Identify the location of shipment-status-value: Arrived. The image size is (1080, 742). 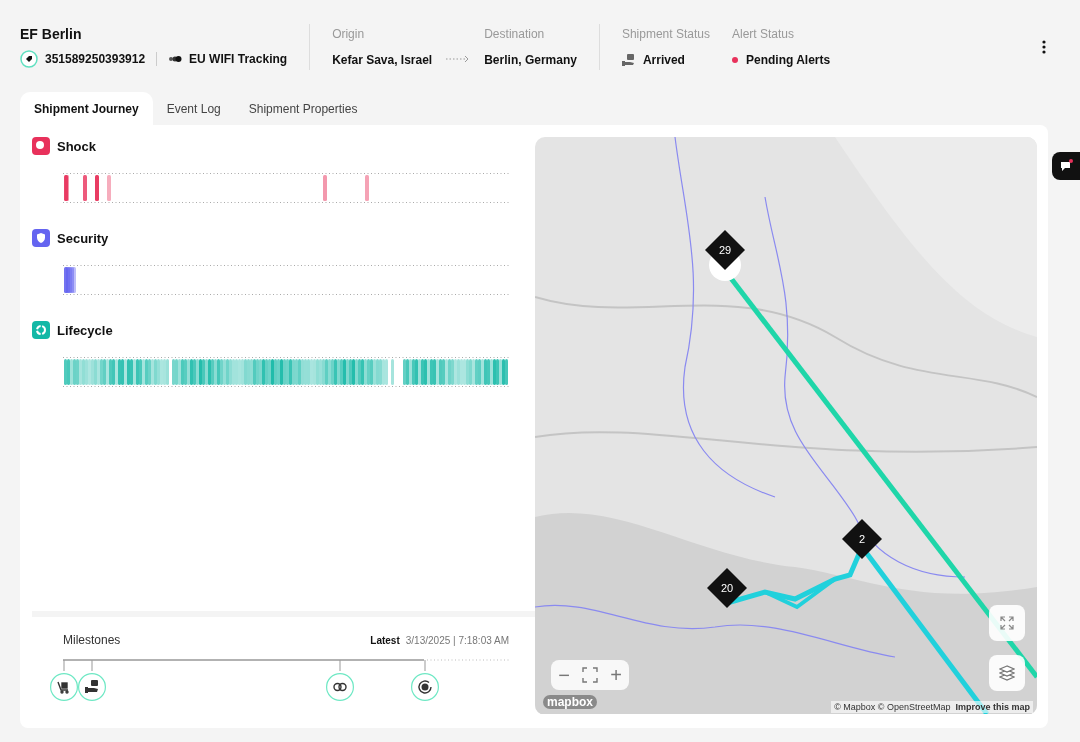
(663, 60).